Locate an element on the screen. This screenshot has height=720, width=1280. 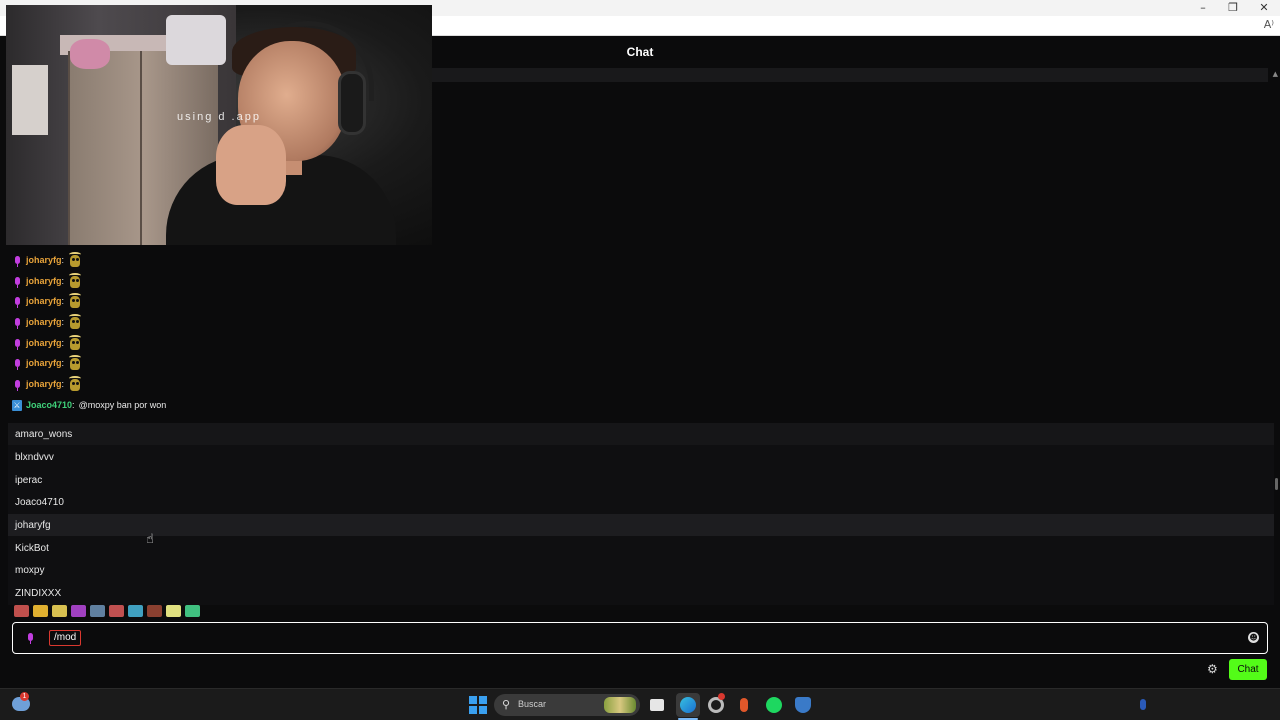
command-chip: /mod is located at coordinates (65, 638).